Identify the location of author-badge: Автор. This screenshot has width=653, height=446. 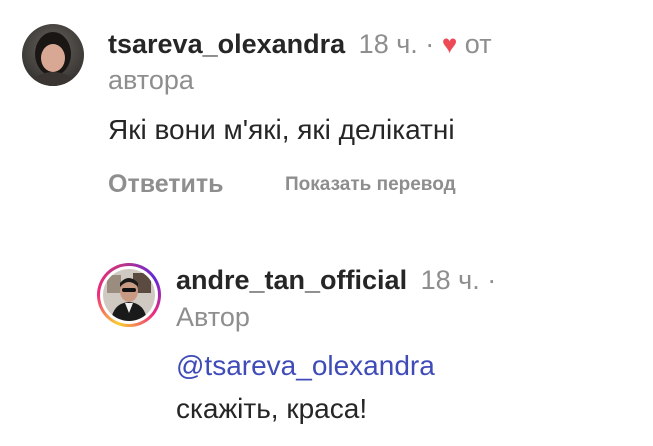
(213, 317).